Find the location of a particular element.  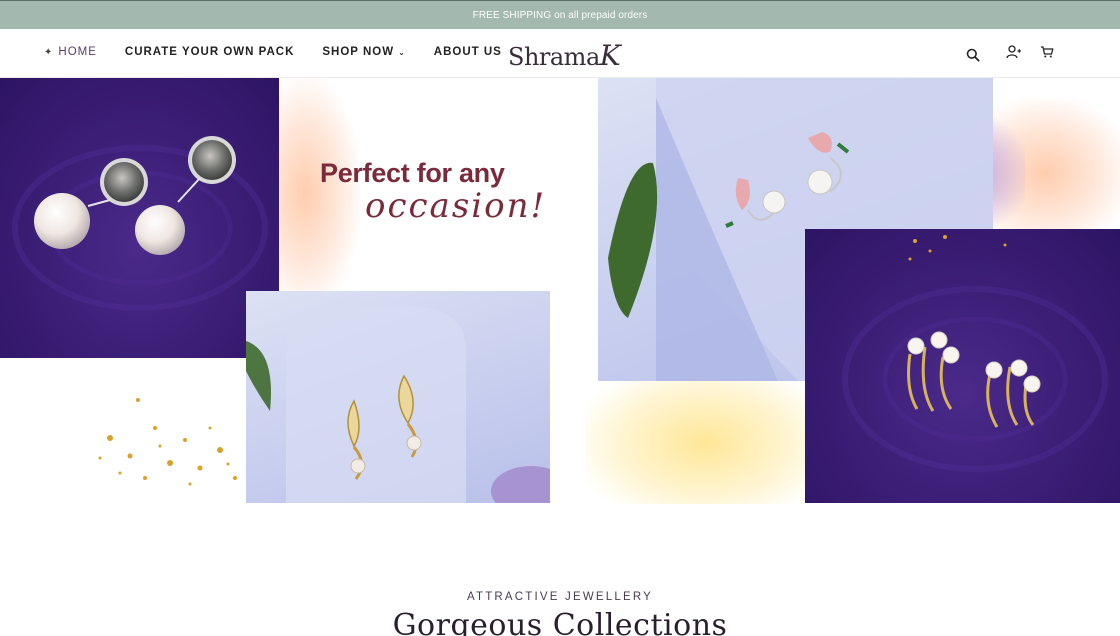

logo-k: K is located at coordinates (610, 55).